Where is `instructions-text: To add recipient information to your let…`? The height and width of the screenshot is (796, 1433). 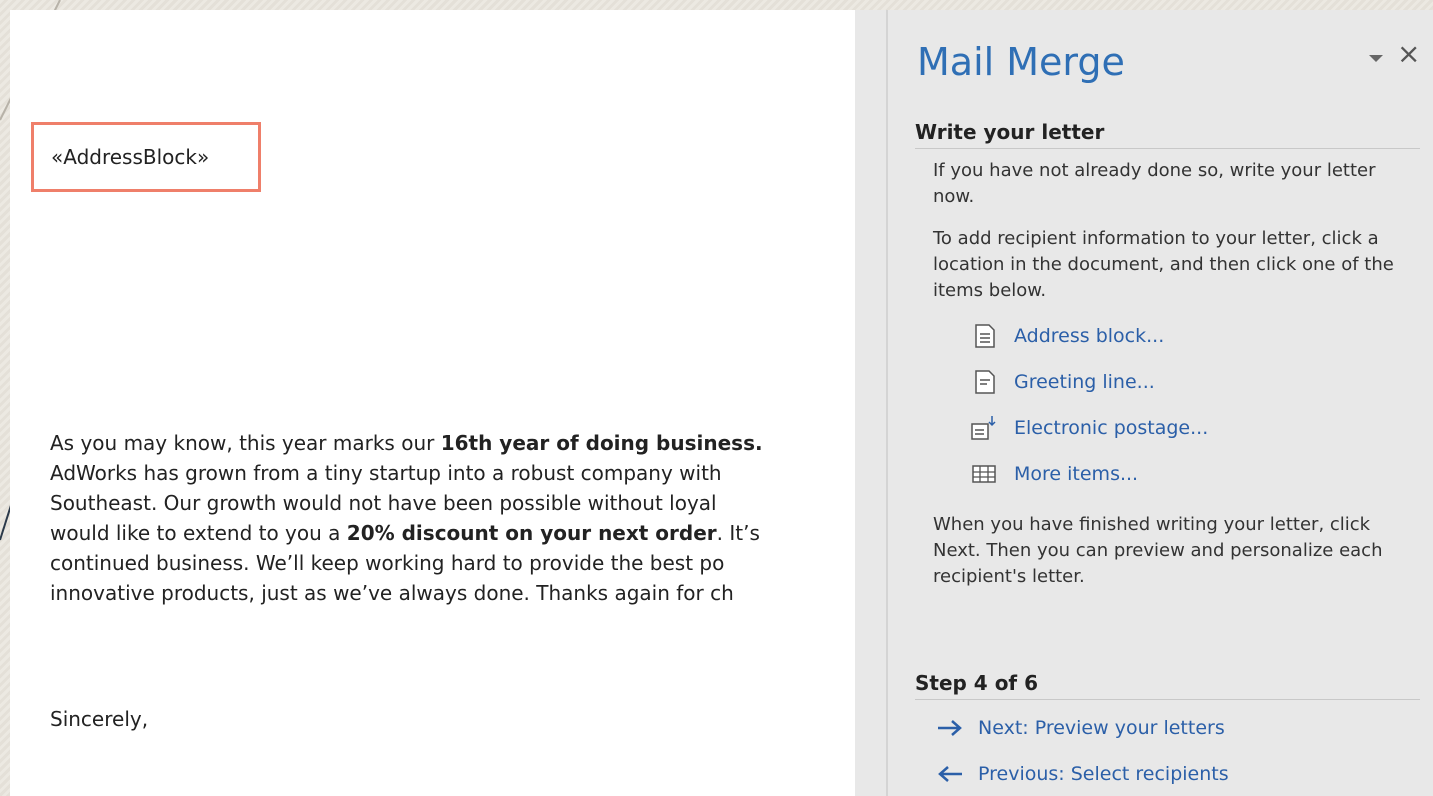 instructions-text: To add recipient information to your let… is located at coordinates (1163, 264).